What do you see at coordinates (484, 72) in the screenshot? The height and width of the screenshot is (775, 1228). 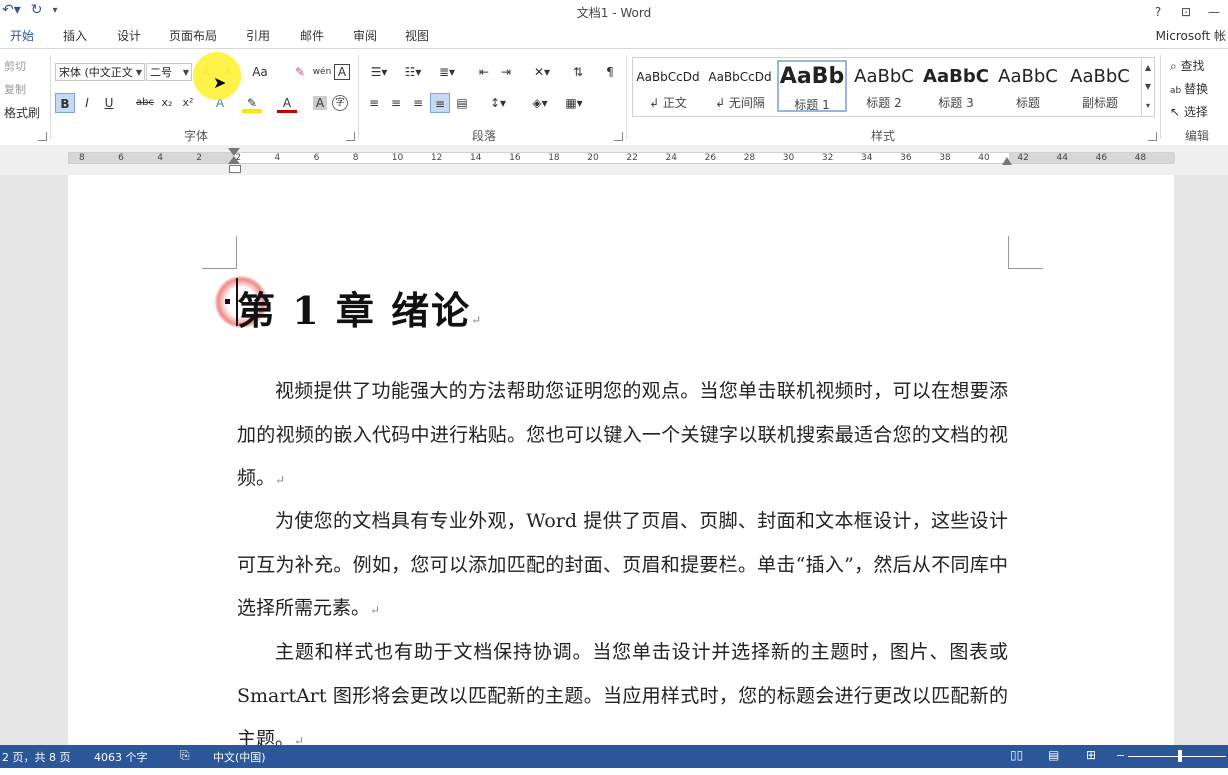 I see `decrease-indent-icon: ⇤` at bounding box center [484, 72].